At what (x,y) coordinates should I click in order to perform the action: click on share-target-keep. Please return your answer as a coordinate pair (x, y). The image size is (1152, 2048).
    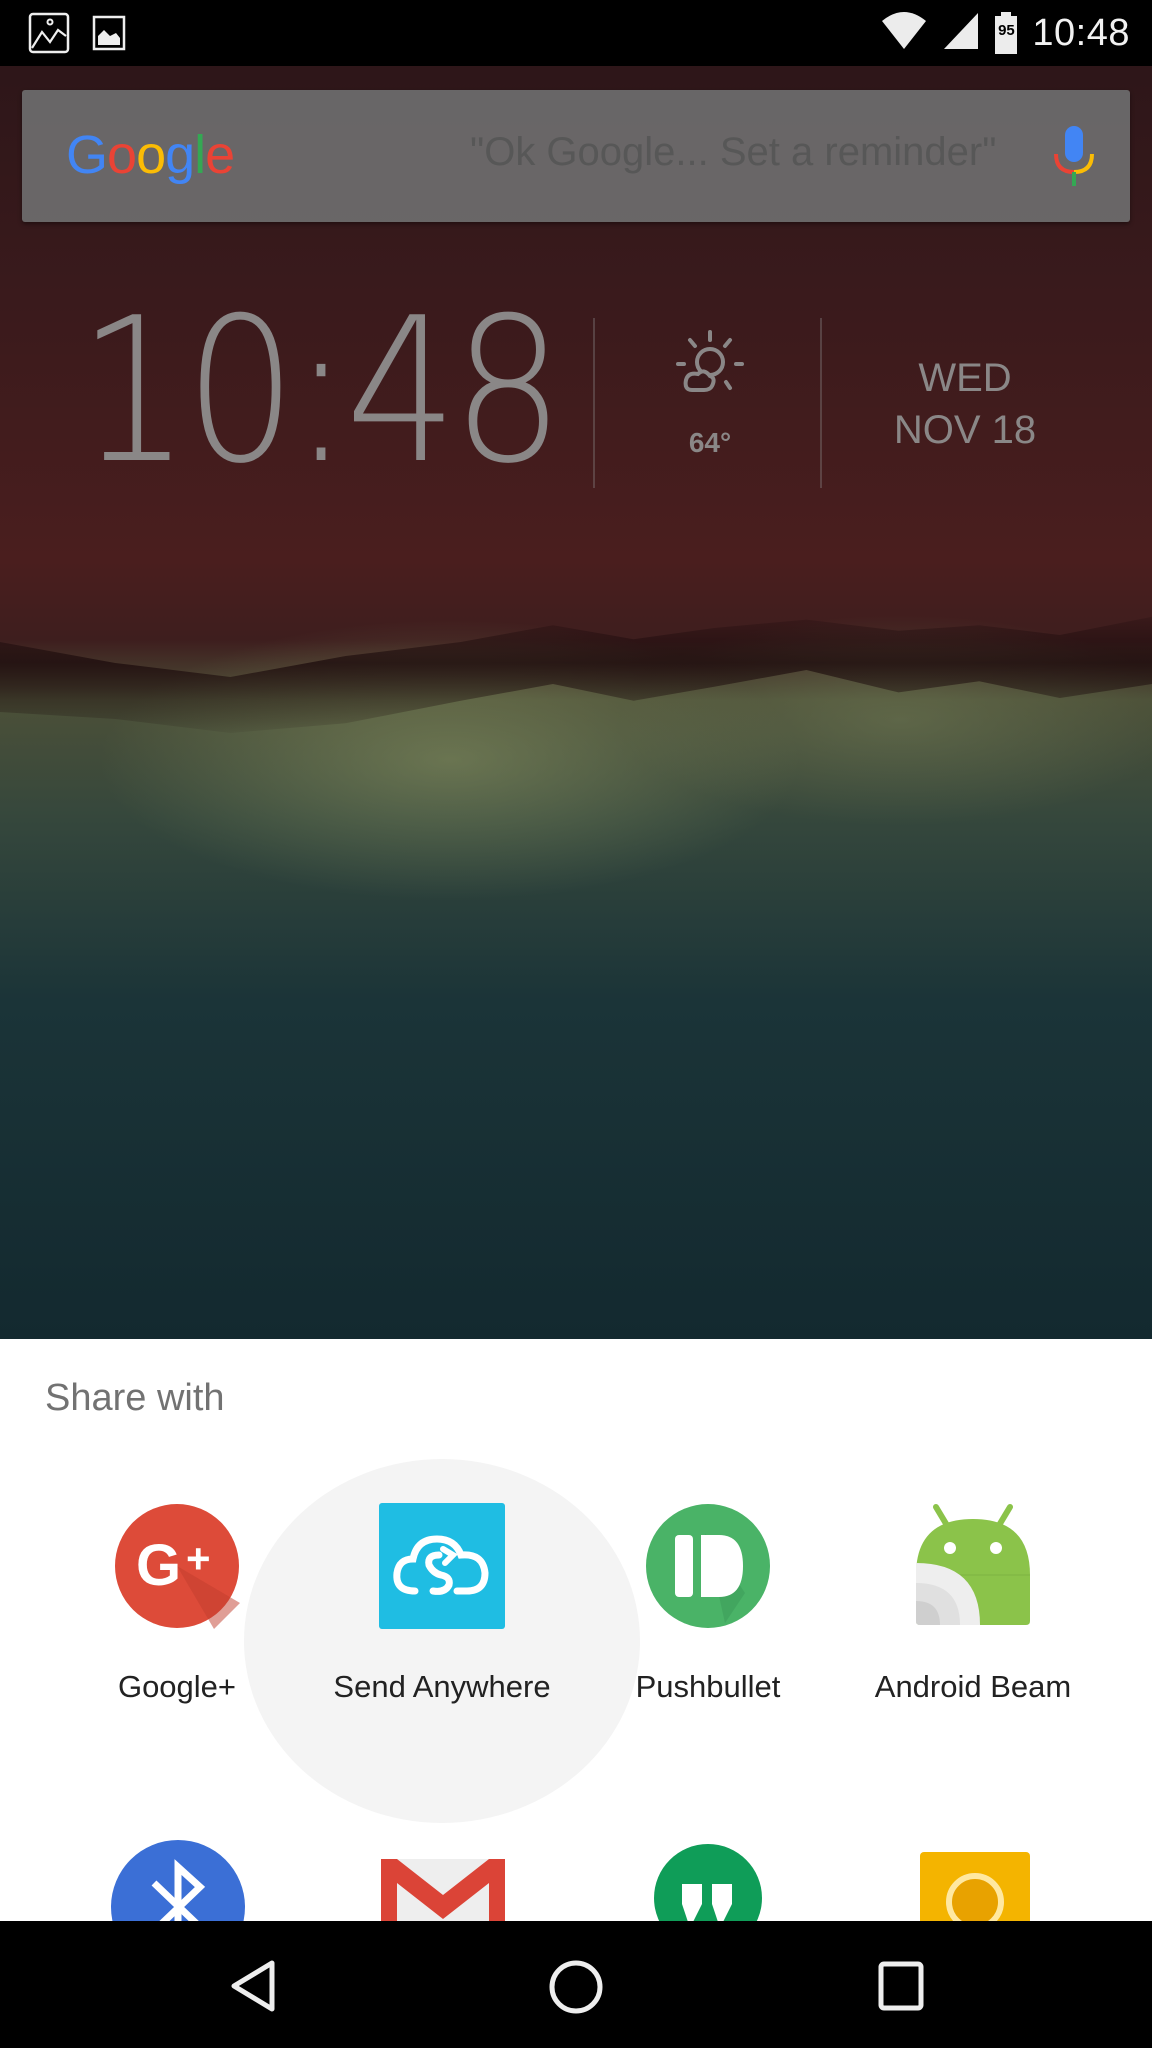
    Looking at the image, I should click on (975, 1886).